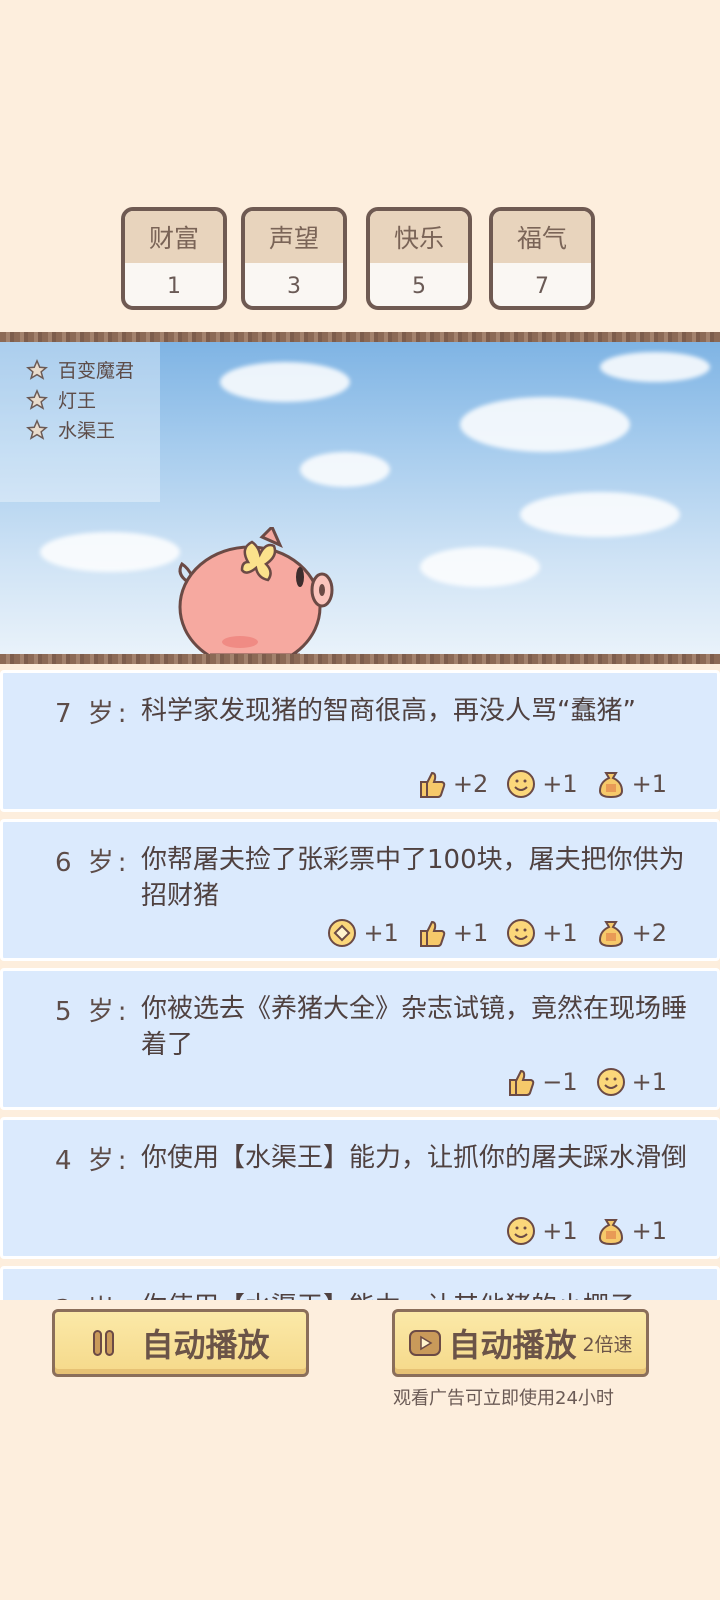 The image size is (720, 1600). I want to click on stat-value: 7, so click(542, 286).